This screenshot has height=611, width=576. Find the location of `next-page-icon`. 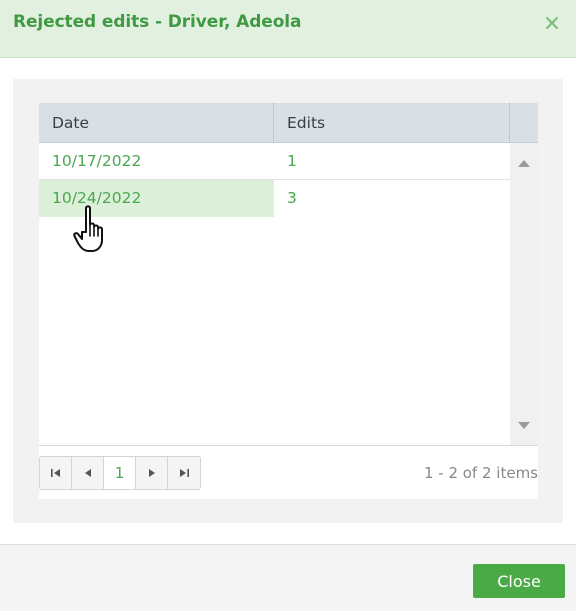

next-page-icon is located at coordinates (151, 473).